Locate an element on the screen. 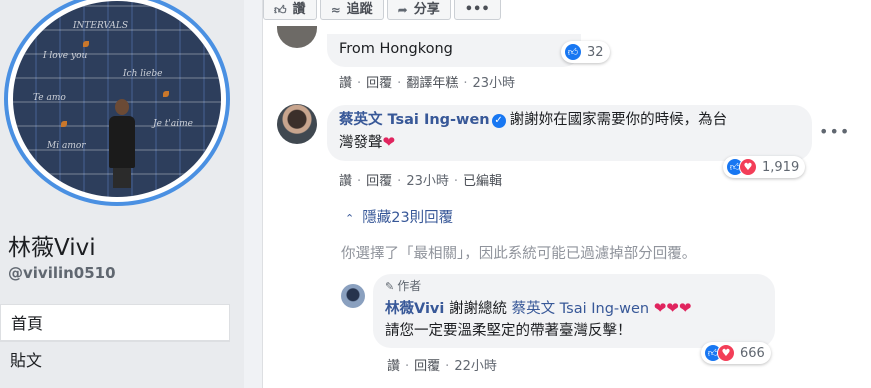 The height and width of the screenshot is (388, 871). person-body is located at coordinates (122, 142).